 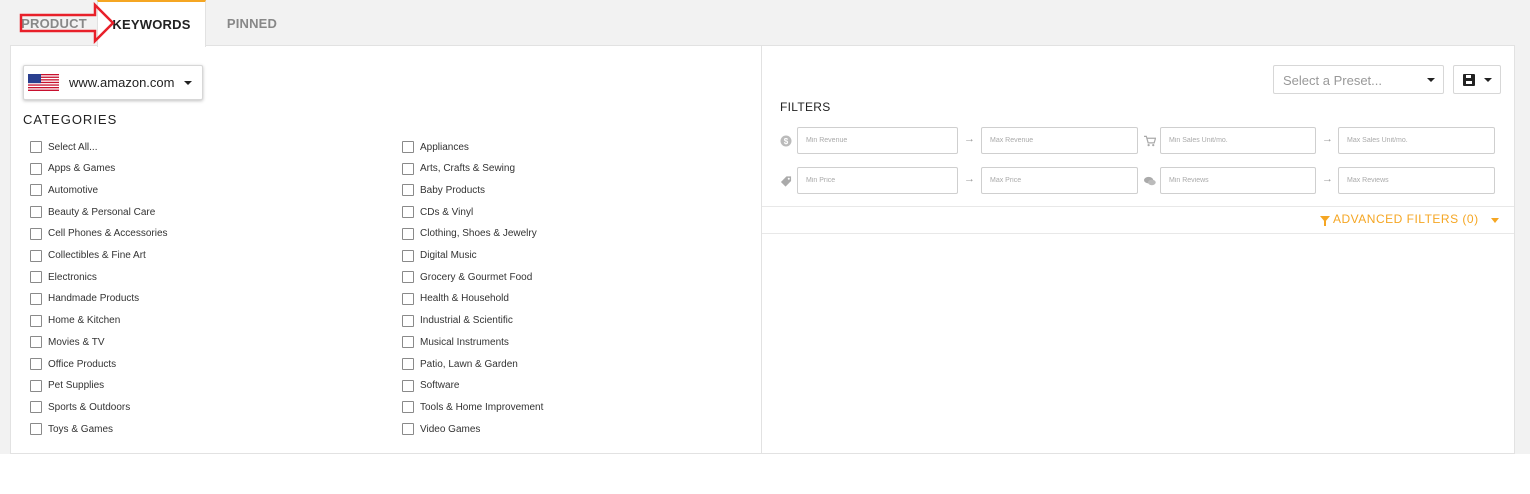 I want to click on category-checkbox-item: Home & Kitchen, so click(x=75, y=321).